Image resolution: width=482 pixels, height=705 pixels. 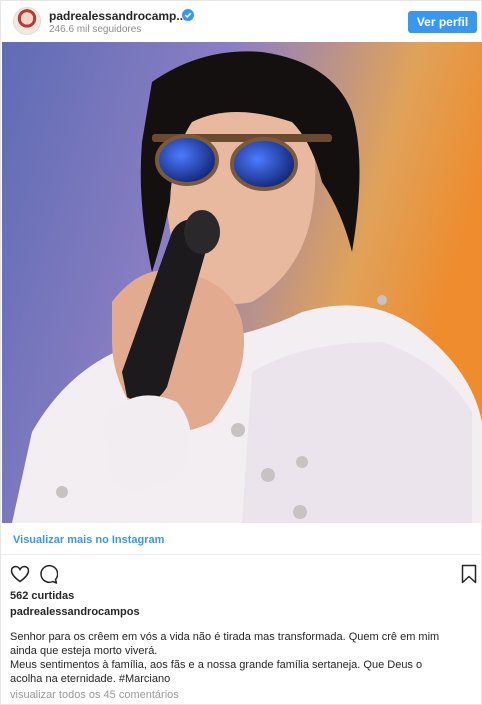 What do you see at coordinates (27, 21) in the screenshot?
I see `avatar` at bounding box center [27, 21].